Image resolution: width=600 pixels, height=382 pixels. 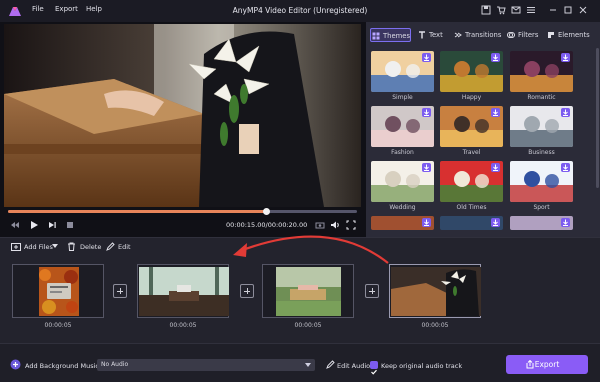 I want to click on rewind-icon, so click(x=15, y=225).